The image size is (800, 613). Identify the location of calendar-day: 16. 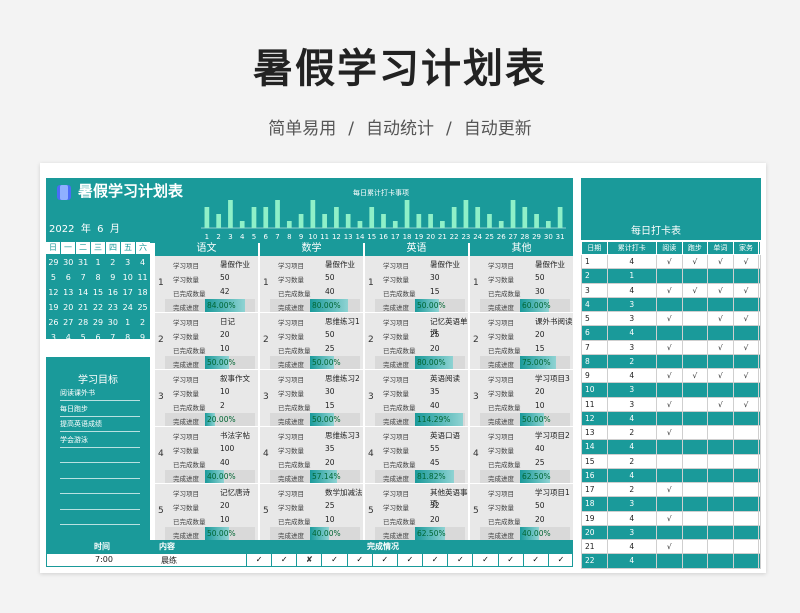
(112, 293).